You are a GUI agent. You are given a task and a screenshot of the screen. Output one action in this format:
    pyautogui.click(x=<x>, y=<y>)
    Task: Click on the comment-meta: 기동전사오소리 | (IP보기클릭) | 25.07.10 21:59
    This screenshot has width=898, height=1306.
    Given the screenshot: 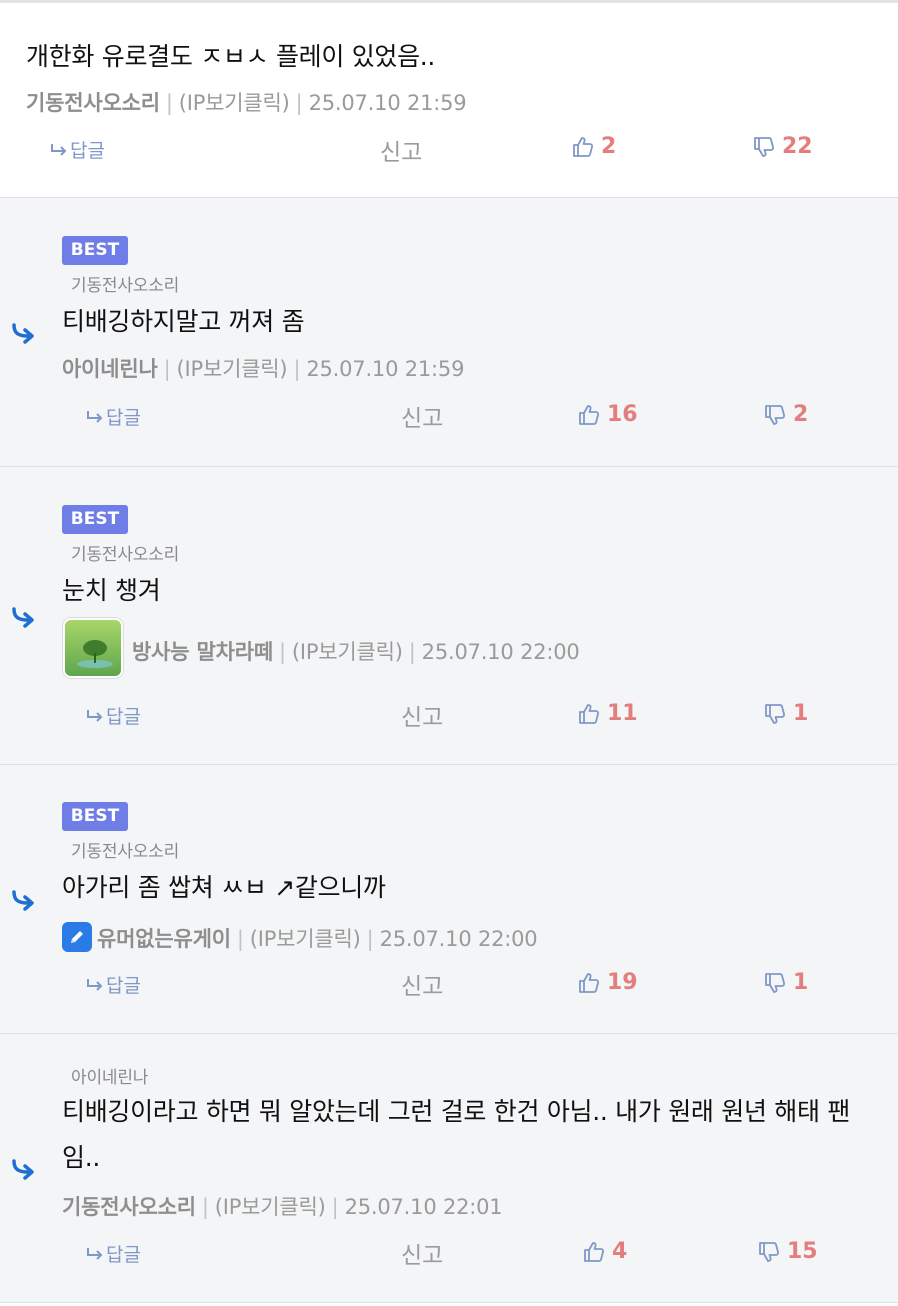 What is the action you would take?
    pyautogui.click(x=246, y=103)
    